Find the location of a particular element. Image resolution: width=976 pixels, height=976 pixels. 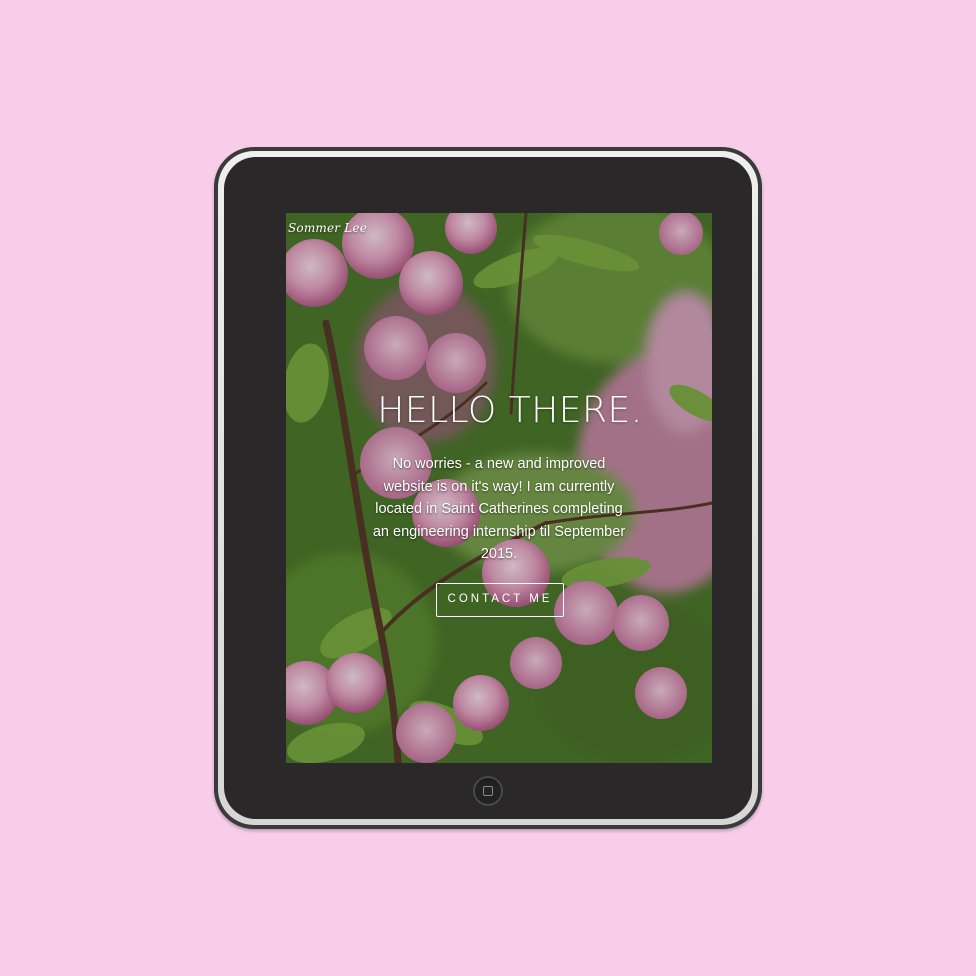

tablet-home-button is located at coordinates (488, 791).